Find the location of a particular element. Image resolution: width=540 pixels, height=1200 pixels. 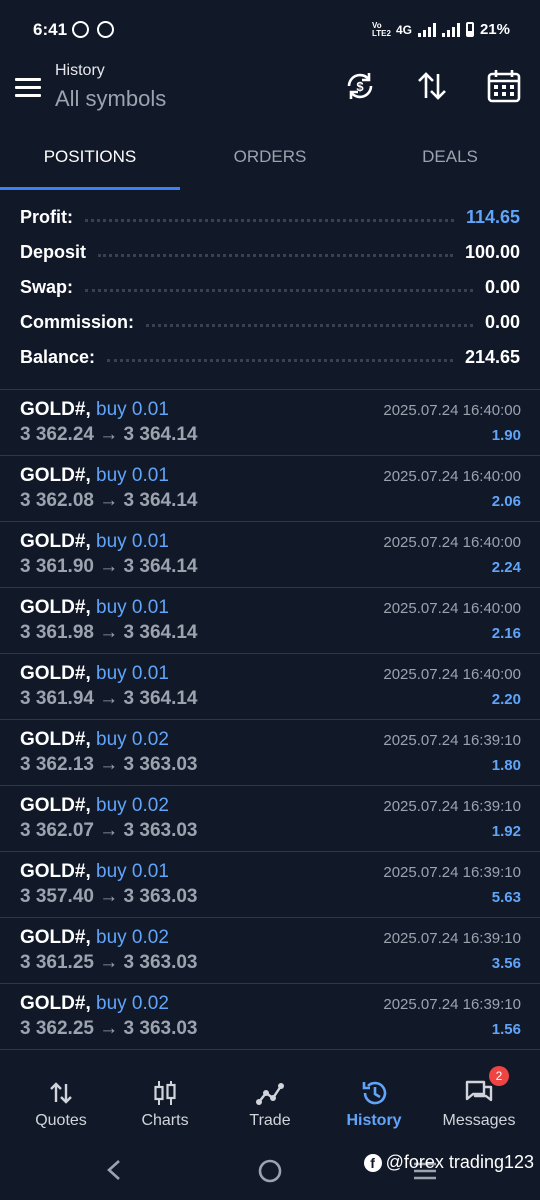

profit-value: 114.65 is located at coordinates (492, 217).